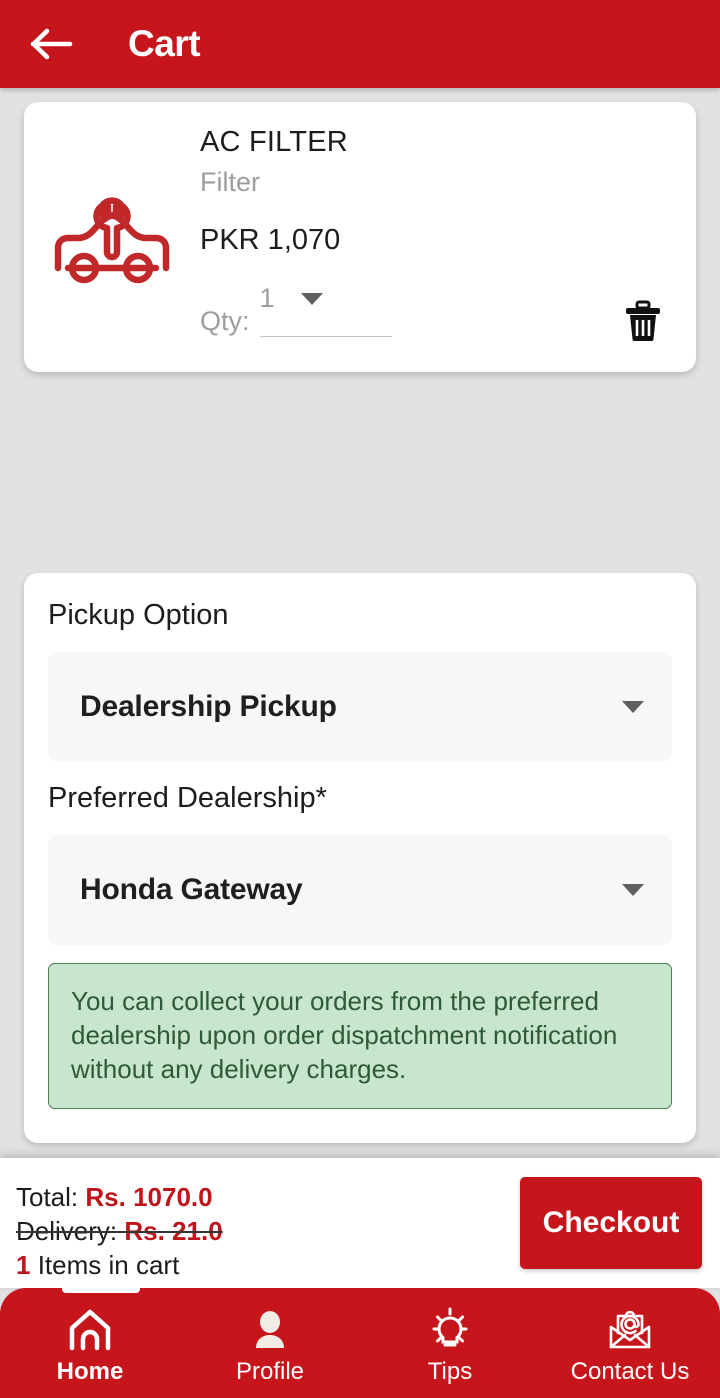 The width and height of the screenshot is (720, 1398). I want to click on nav-label-profile: Profile, so click(270, 1371).